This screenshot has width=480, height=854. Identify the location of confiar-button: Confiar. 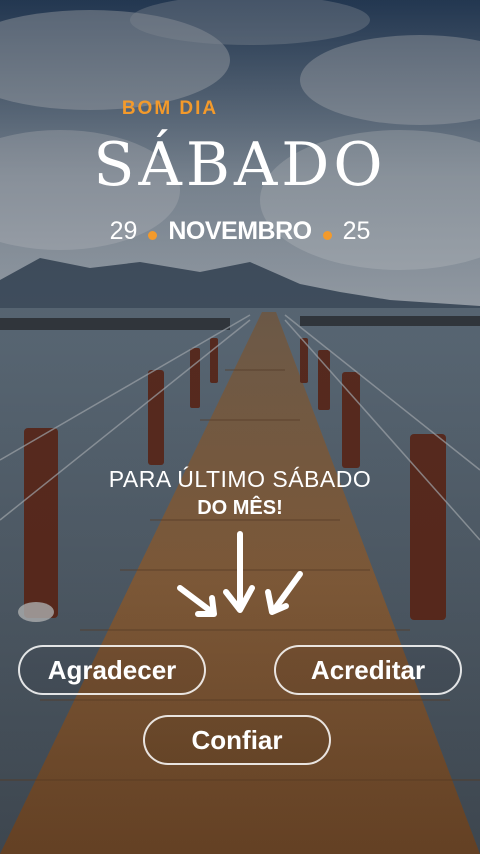
(237, 740).